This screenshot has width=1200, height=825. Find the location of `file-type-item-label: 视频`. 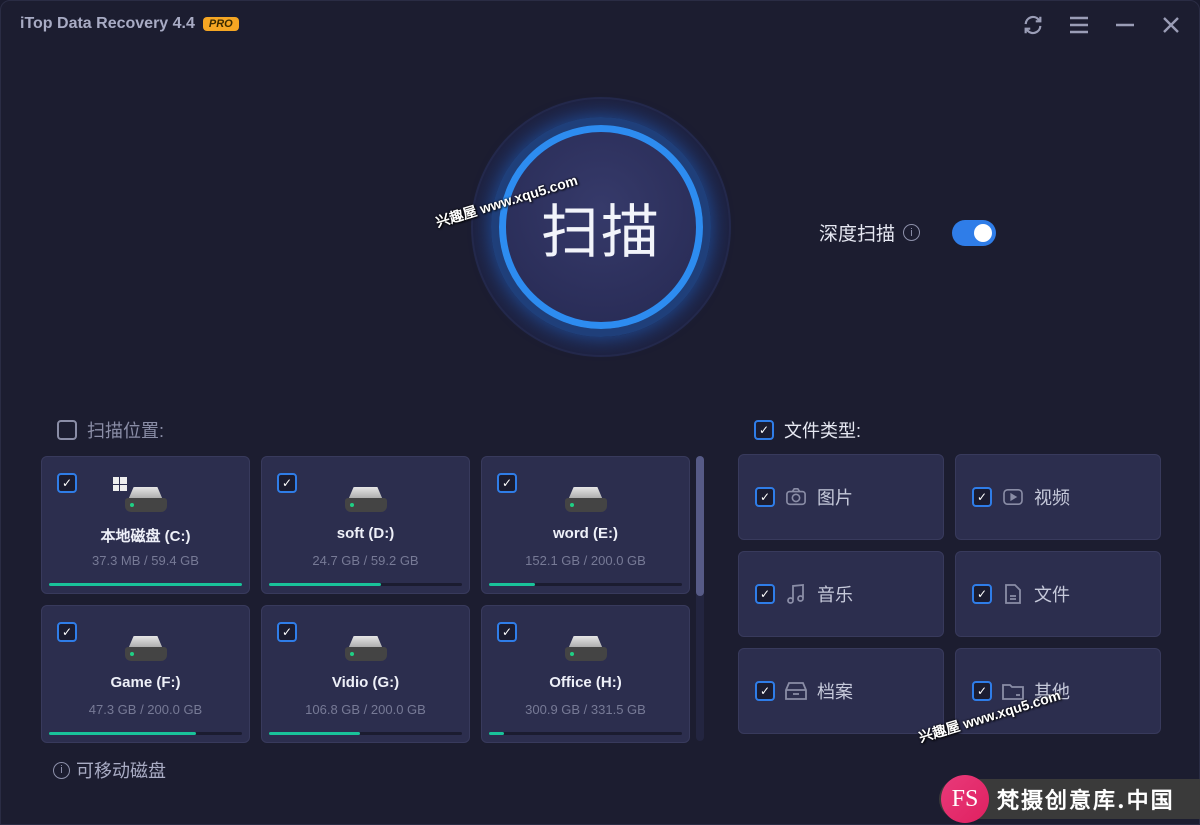

file-type-item-label: 视频 is located at coordinates (1052, 498).